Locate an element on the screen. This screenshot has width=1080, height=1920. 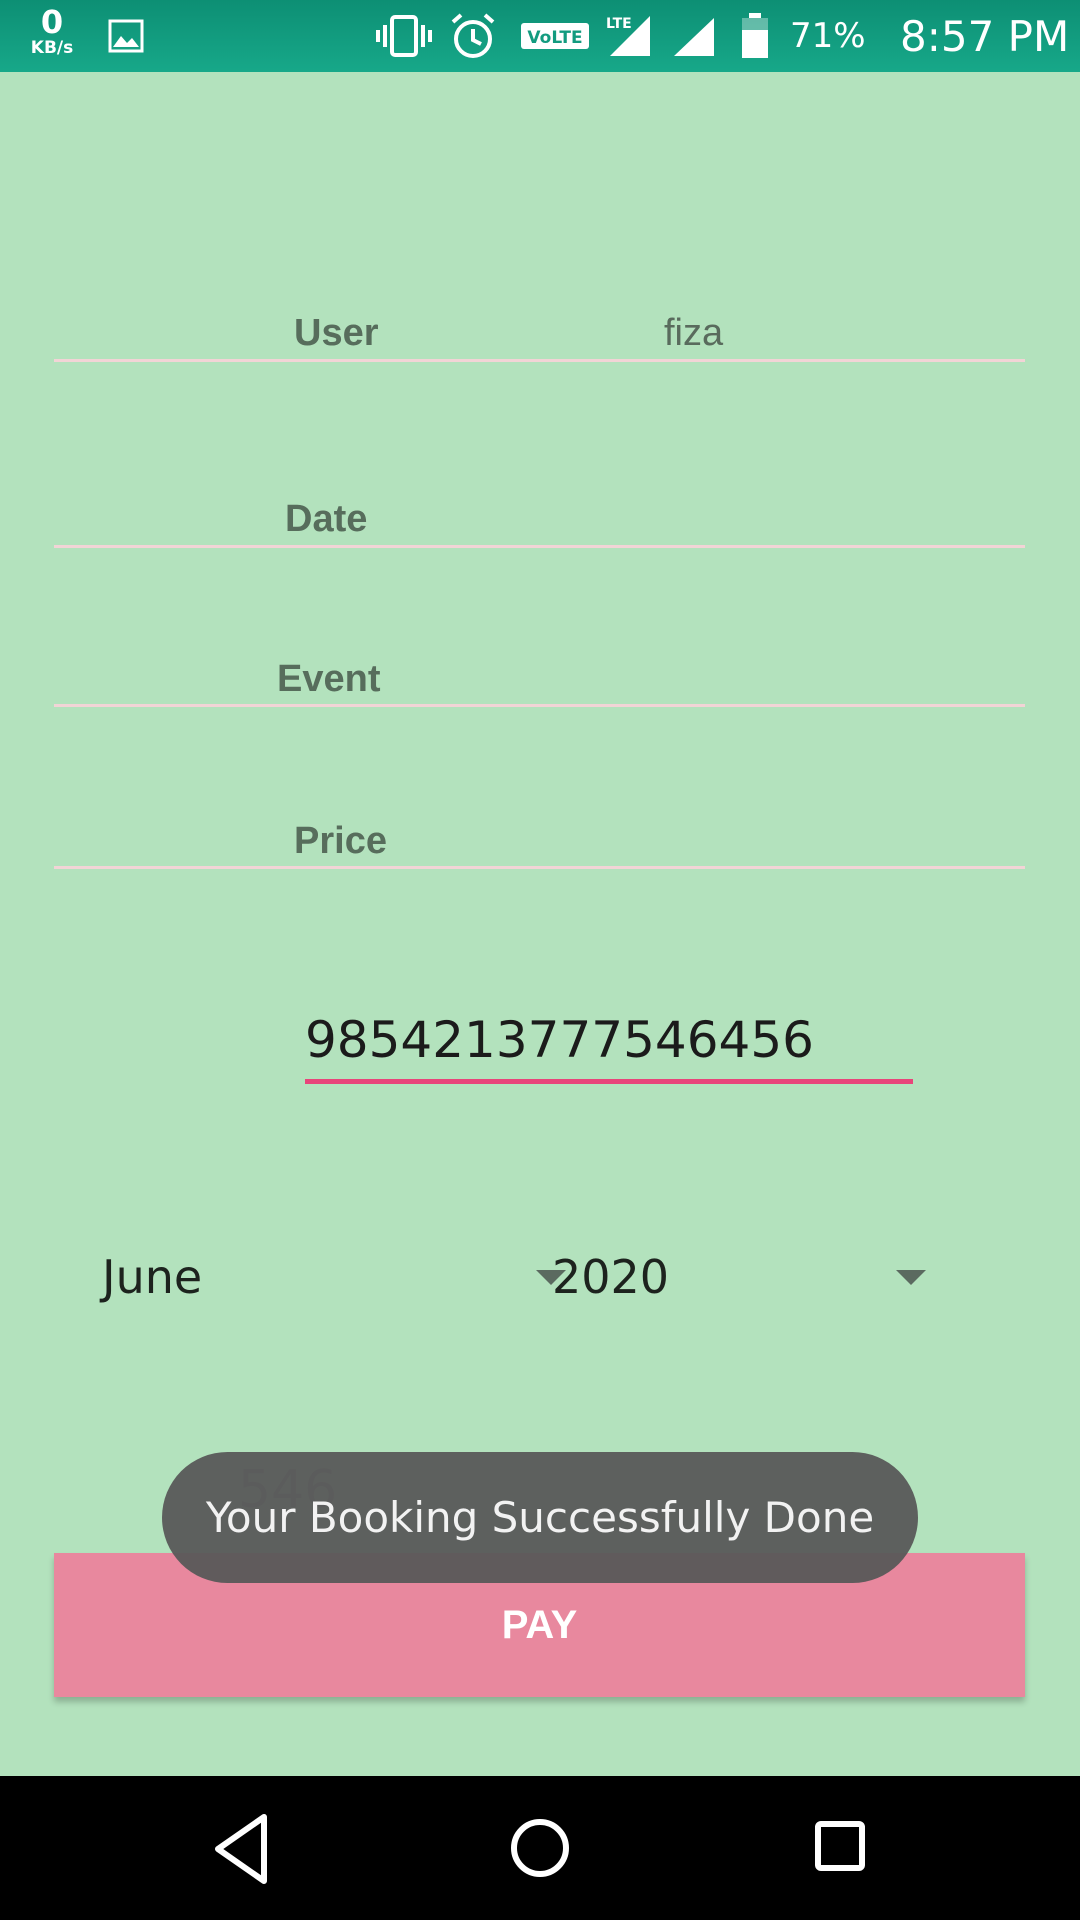
date-divider is located at coordinates (539, 546).